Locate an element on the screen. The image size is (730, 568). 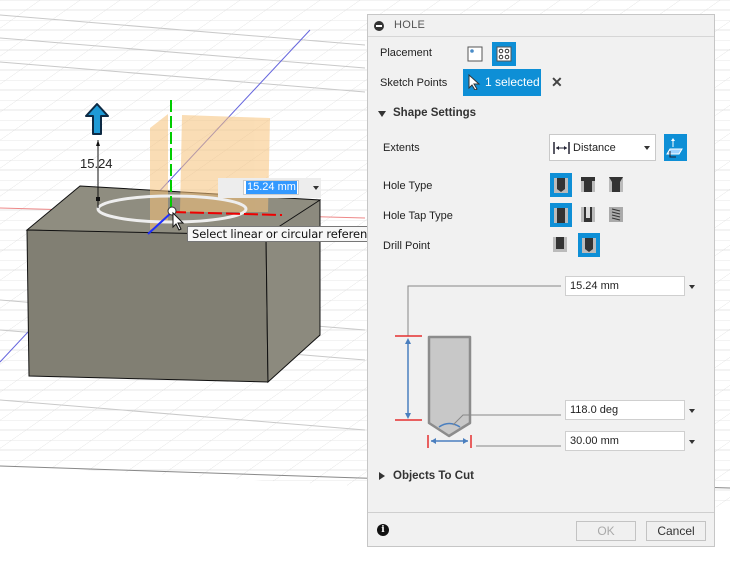
hole-type-counterbore-button is located at coordinates (589, 185).